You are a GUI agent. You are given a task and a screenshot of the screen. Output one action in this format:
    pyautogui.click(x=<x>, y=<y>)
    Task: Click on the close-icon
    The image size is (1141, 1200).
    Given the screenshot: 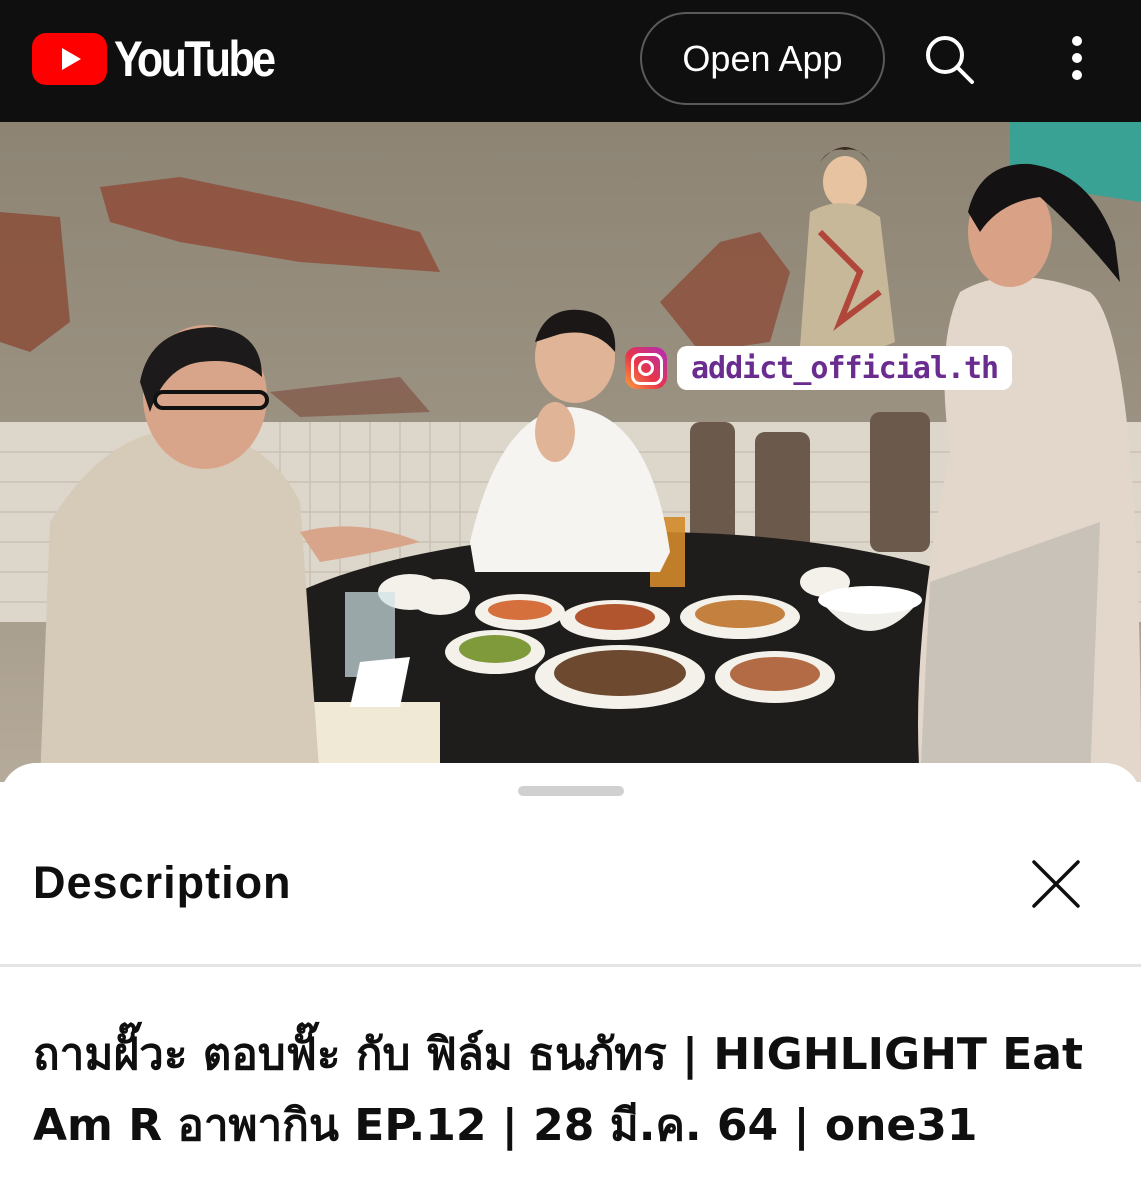 What is the action you would take?
    pyautogui.click(x=1056, y=884)
    